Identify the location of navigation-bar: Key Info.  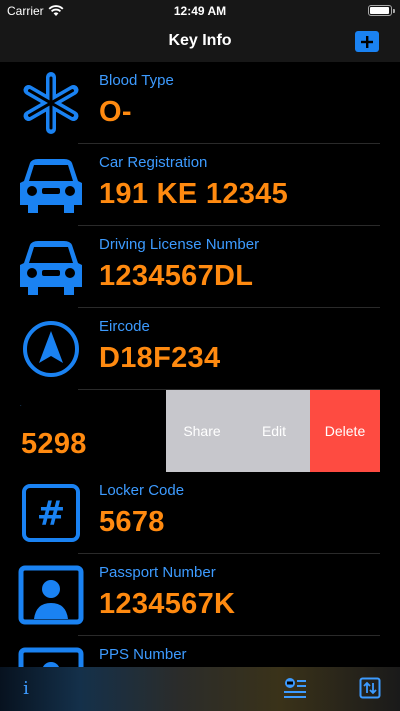
(200, 42).